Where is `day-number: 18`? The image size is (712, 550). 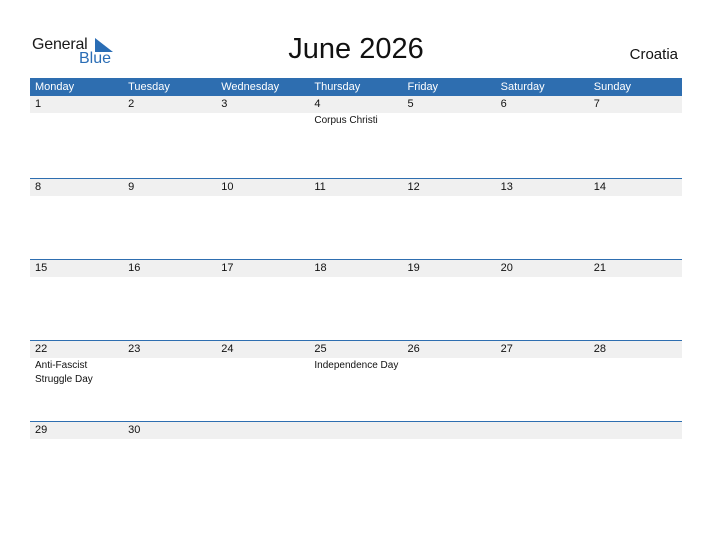
day-number: 18 is located at coordinates (320, 268).